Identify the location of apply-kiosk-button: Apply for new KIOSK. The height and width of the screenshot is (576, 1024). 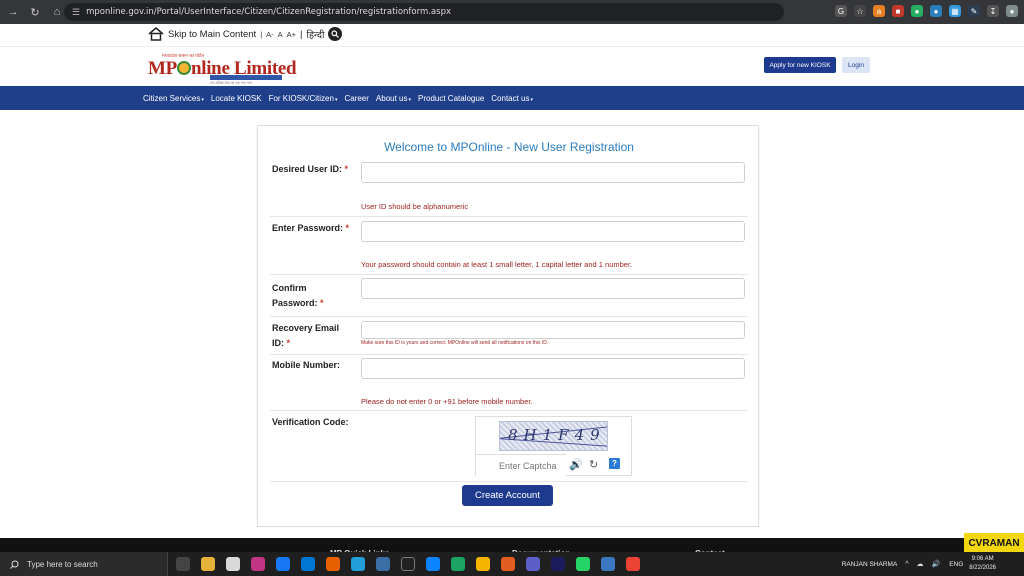
(800, 65).